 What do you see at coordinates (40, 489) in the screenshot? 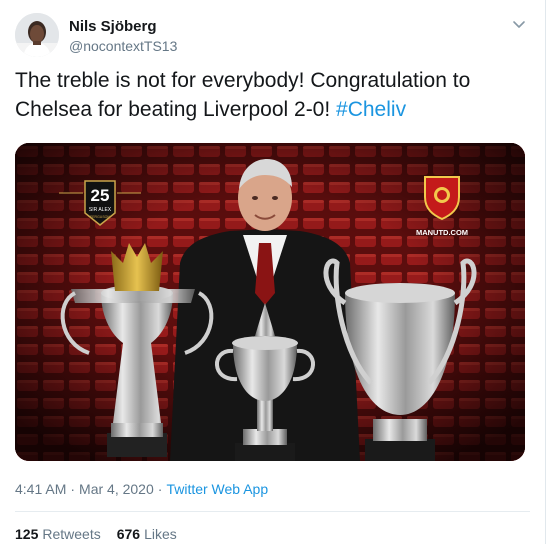
I see `tweet-time: 4:41 AM` at bounding box center [40, 489].